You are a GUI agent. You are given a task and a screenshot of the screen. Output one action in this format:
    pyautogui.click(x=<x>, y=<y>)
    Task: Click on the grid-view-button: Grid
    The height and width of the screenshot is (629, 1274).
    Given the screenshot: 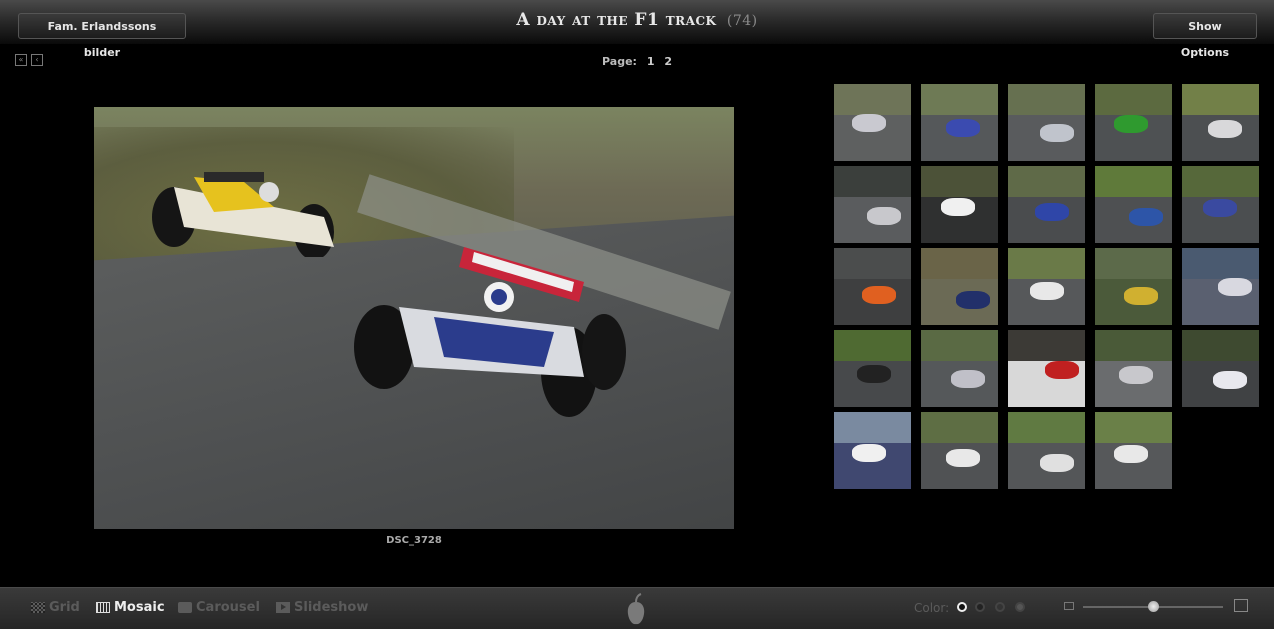 What is the action you would take?
    pyautogui.click(x=55, y=607)
    